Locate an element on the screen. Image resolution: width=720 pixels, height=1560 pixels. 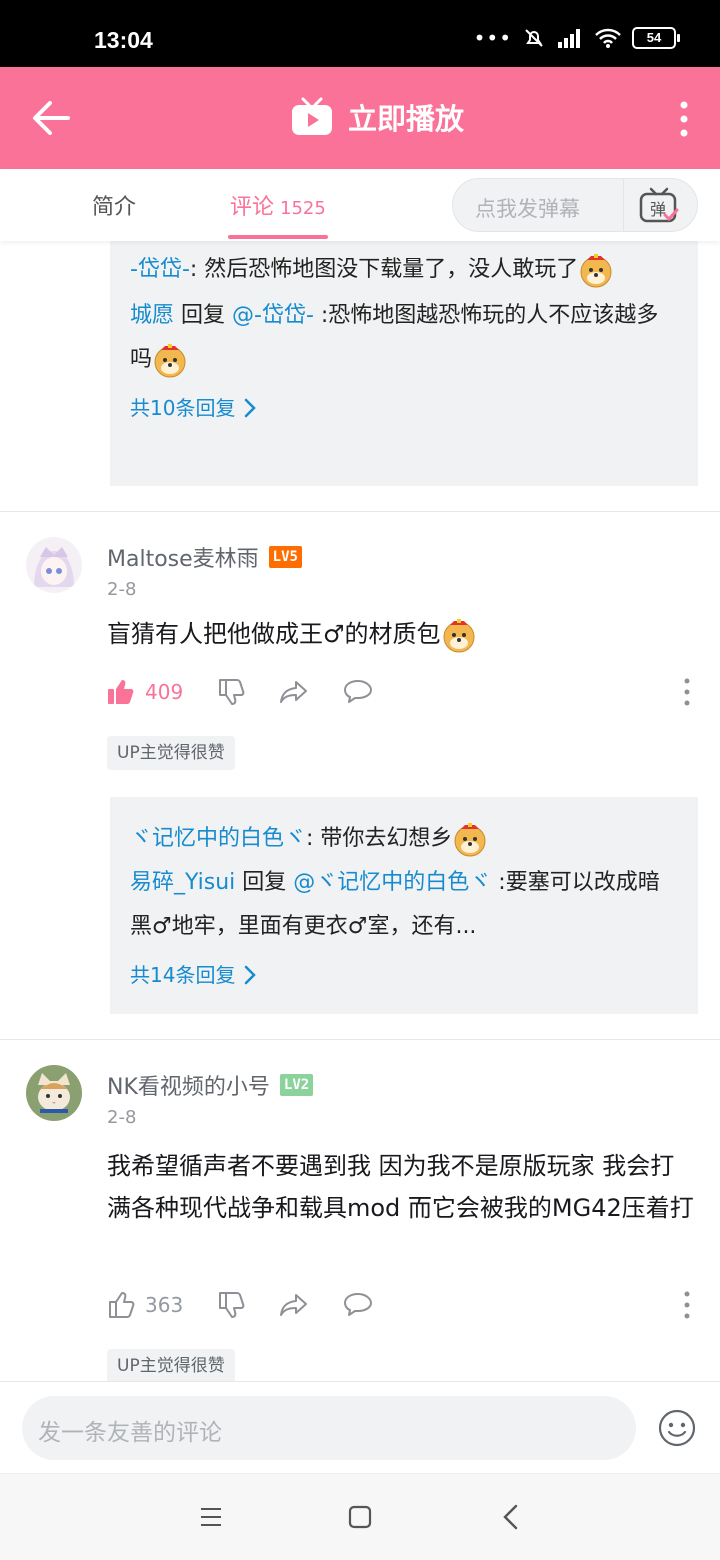
view-more-replies-link: 共10条回复 is located at coordinates (404, 408).